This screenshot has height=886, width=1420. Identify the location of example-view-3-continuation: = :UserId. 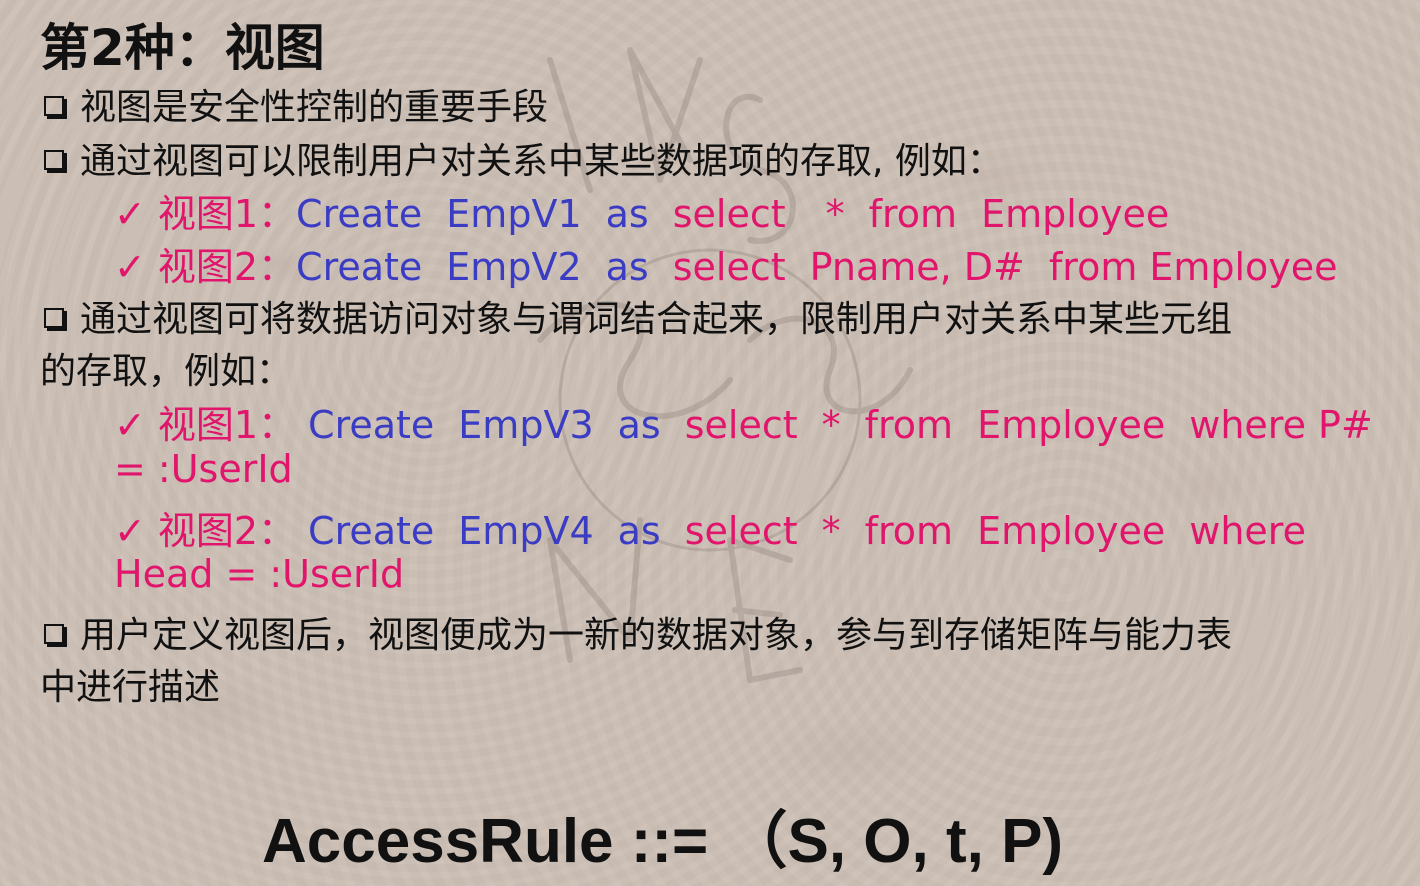
(203, 469).